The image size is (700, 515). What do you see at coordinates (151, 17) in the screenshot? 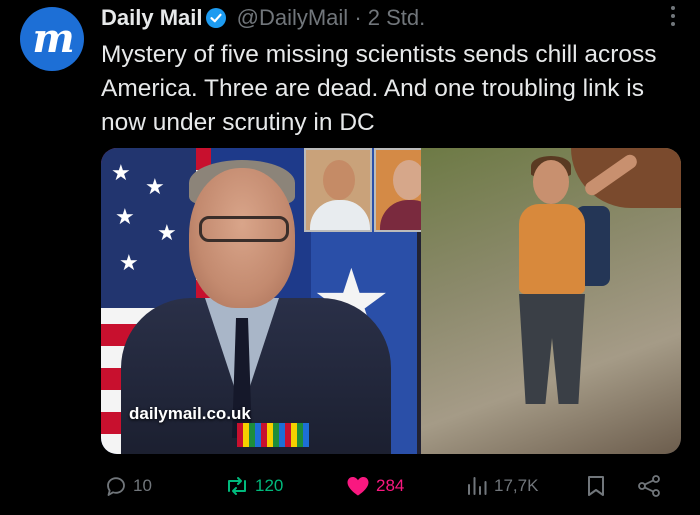
I see `author-name: Daily Mail` at bounding box center [151, 17].